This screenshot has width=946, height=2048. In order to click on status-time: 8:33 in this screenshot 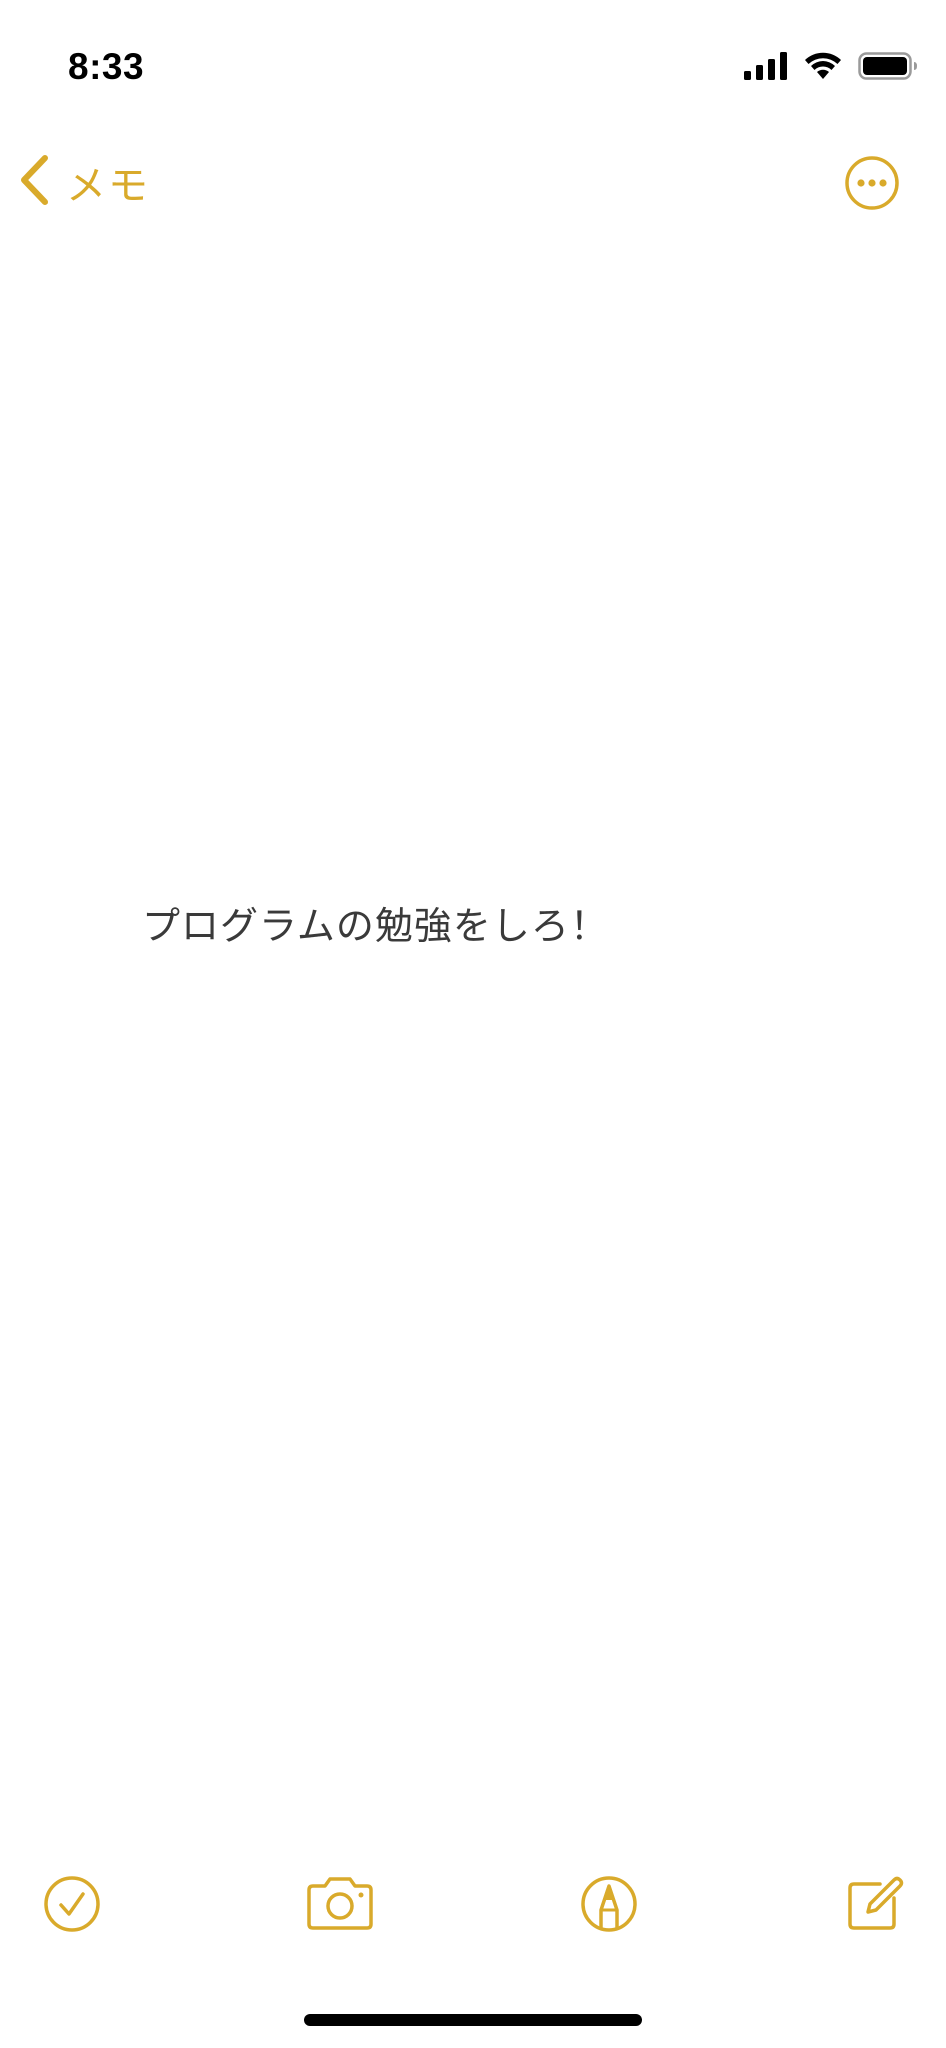, I will do `click(106, 66)`.